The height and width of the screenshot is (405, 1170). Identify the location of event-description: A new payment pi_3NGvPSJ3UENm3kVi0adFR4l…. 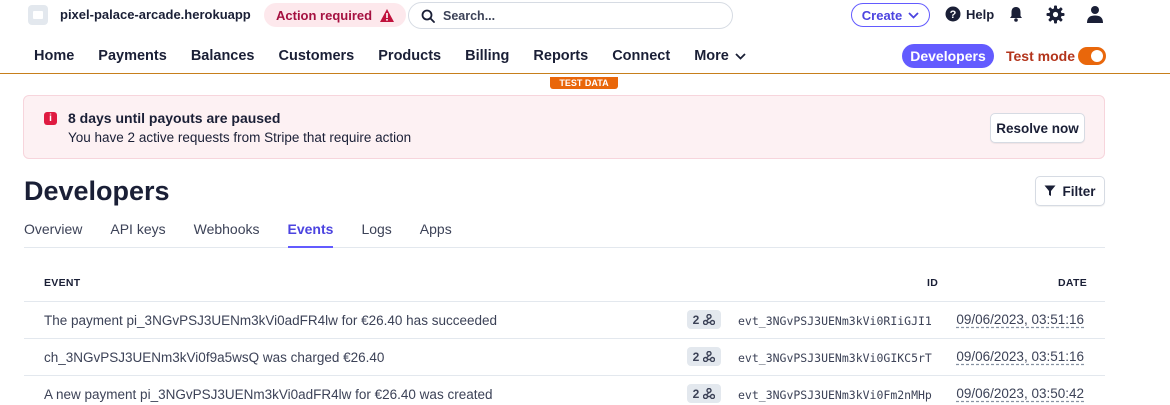
(268, 394).